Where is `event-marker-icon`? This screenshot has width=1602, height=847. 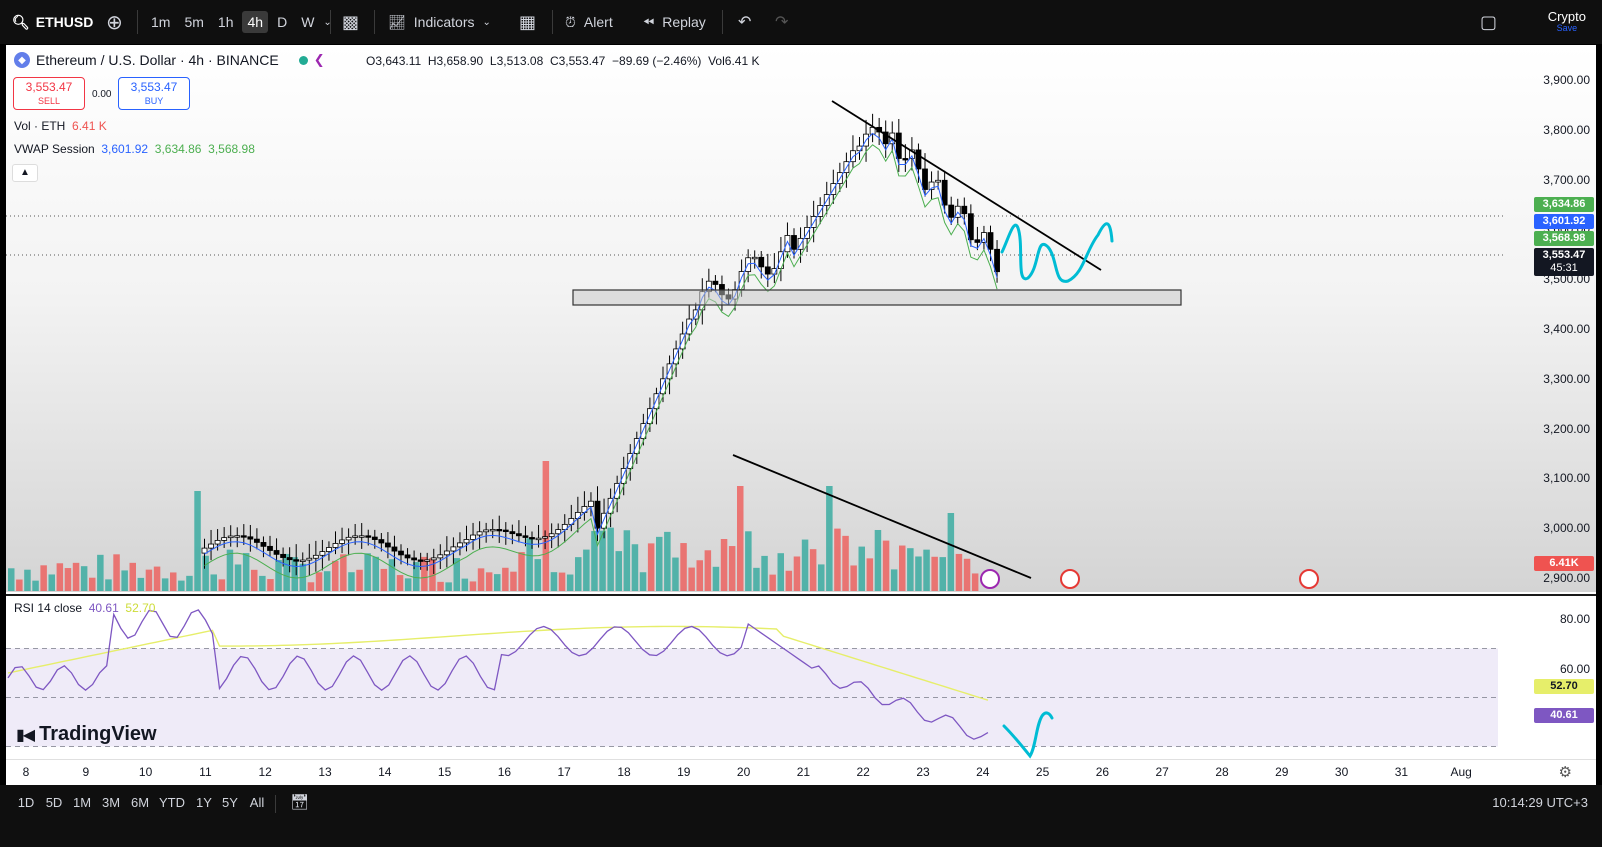
event-marker-icon is located at coordinates (1309, 579).